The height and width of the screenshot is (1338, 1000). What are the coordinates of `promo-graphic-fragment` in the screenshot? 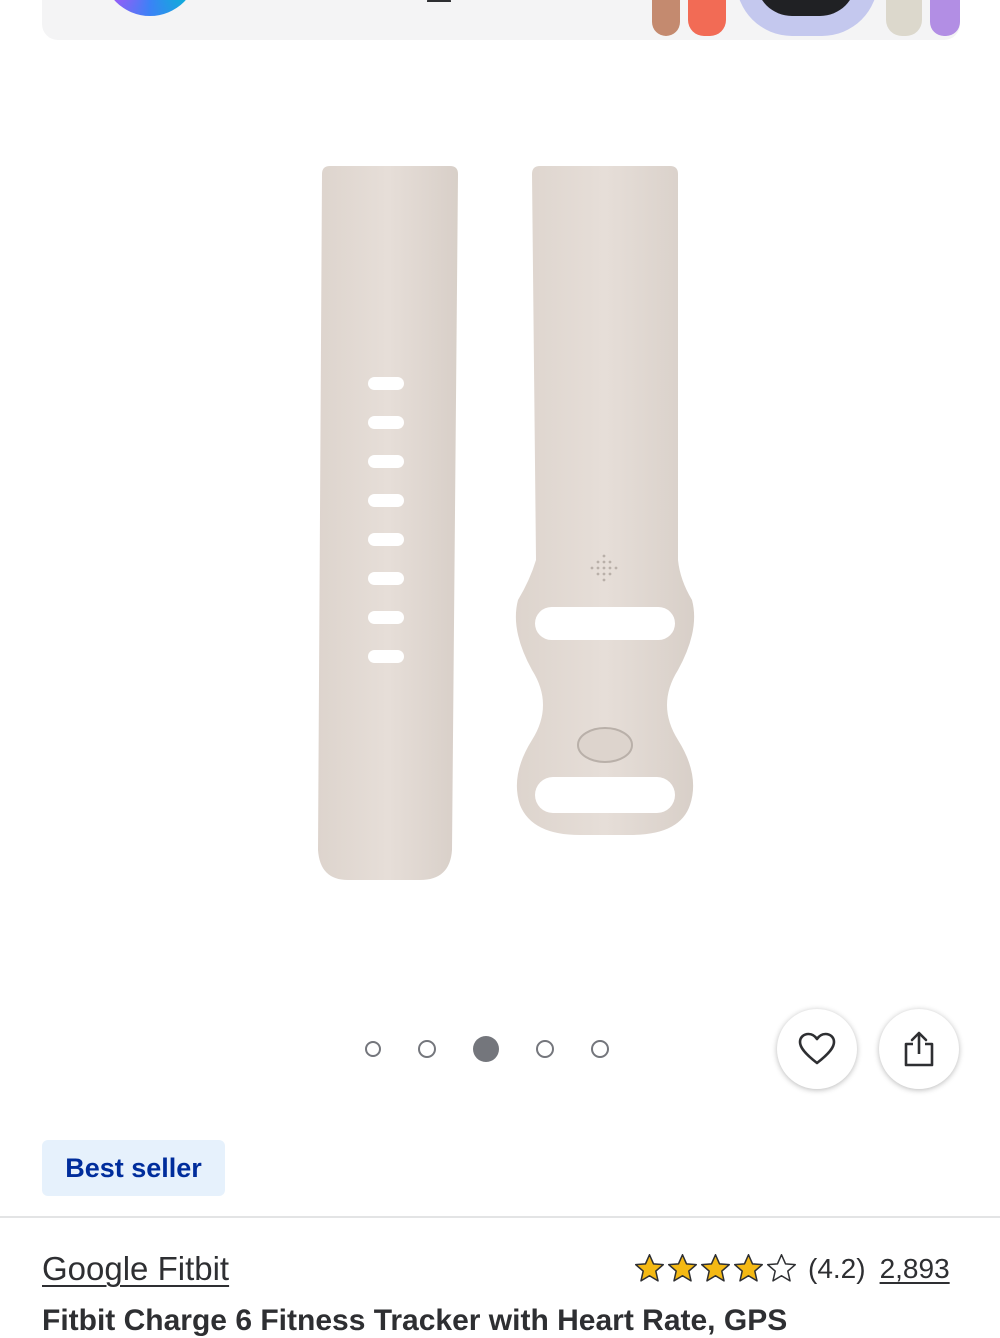 It's located at (439, 1).